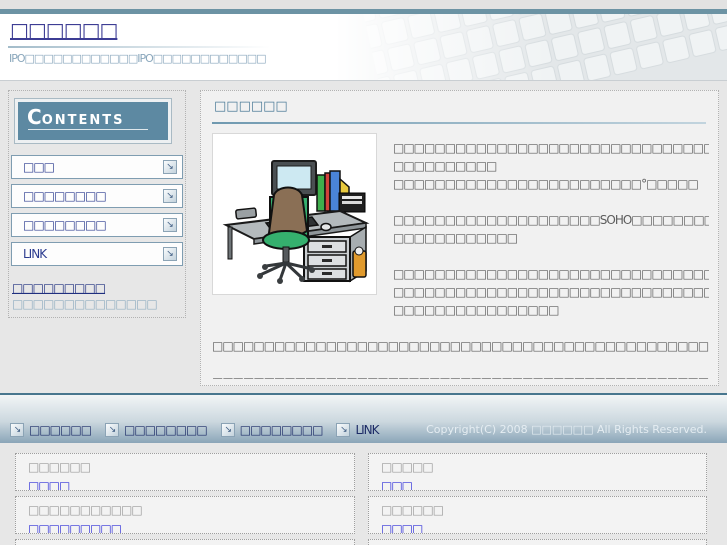  I want to click on sidebar-menu: □□□ ↘ □□□□□□□□ ↘ □□□□□□□□ ↘ LINK ↘, so click(97, 213).